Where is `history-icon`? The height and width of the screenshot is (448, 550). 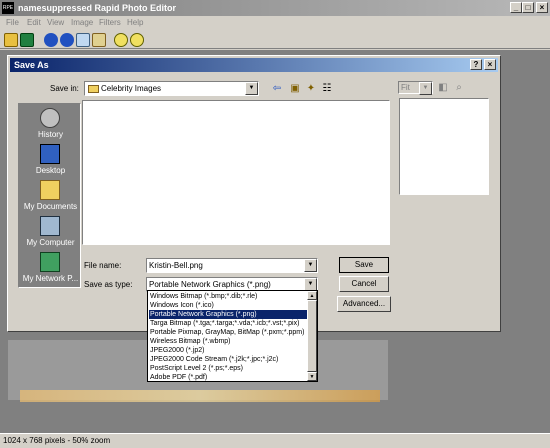 history-icon is located at coordinates (50, 118).